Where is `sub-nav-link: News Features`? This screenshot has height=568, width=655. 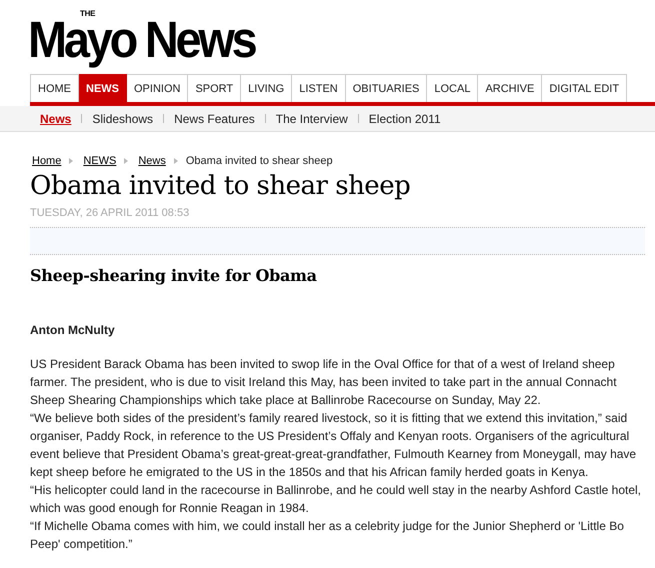
sub-nav-link: News Features is located at coordinates (214, 119).